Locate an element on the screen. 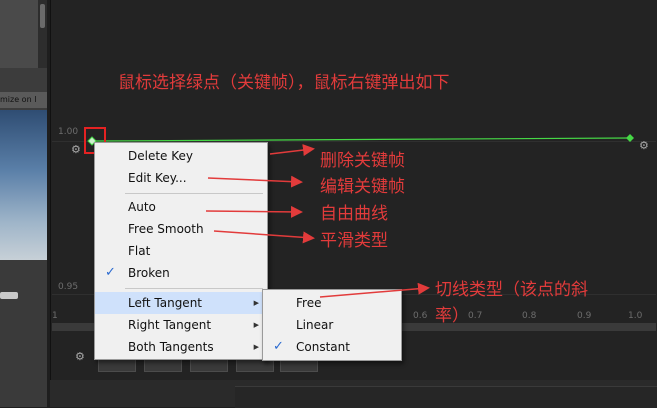 This screenshot has width=657, height=408. arrow-tangent is located at coordinates (374, 290).